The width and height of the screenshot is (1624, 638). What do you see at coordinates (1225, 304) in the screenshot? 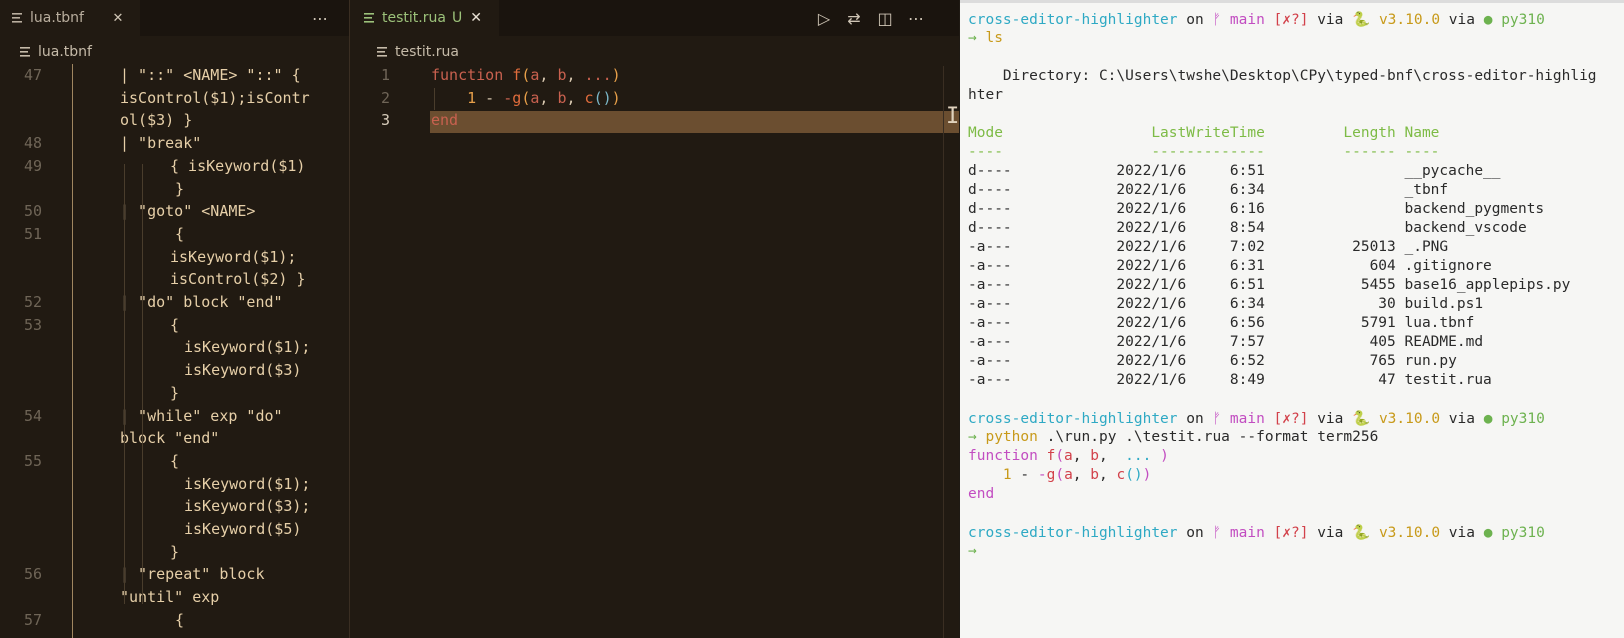
I see `terminal-line: -a--- 2022/1/6 6:34 30 build.ps1` at bounding box center [1225, 304].